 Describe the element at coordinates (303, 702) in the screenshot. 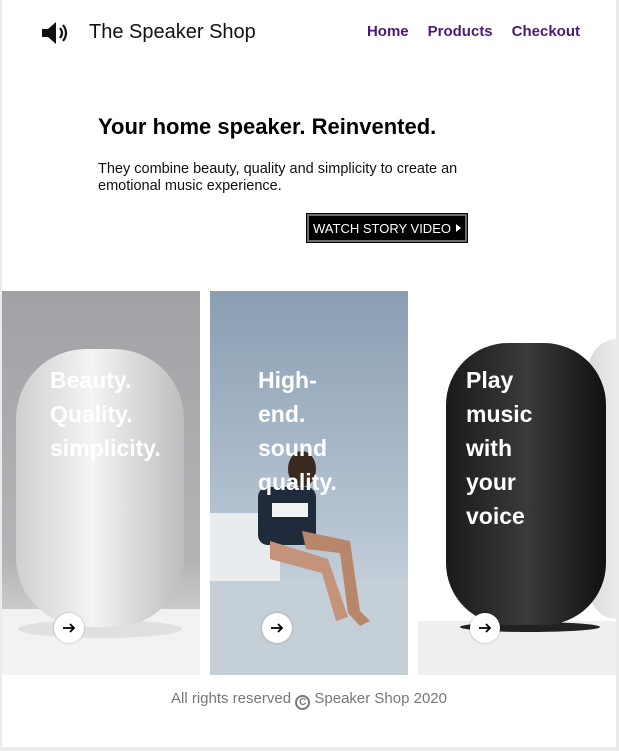

I see `copyright-icon: C` at that location.